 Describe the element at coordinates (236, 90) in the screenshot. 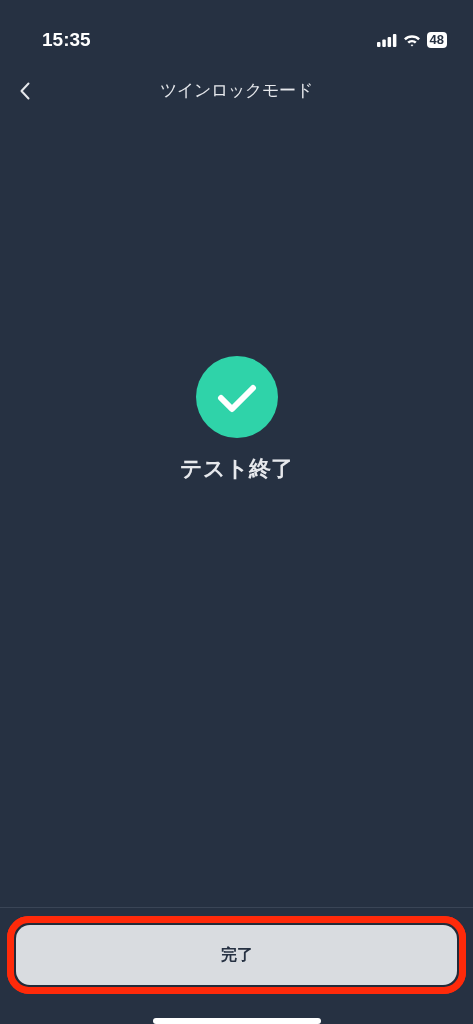

I see `screen-title: ツインロックモード` at that location.